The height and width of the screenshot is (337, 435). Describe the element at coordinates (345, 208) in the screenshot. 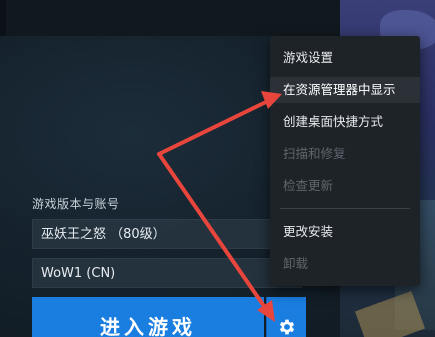

I see `menu-divider` at that location.